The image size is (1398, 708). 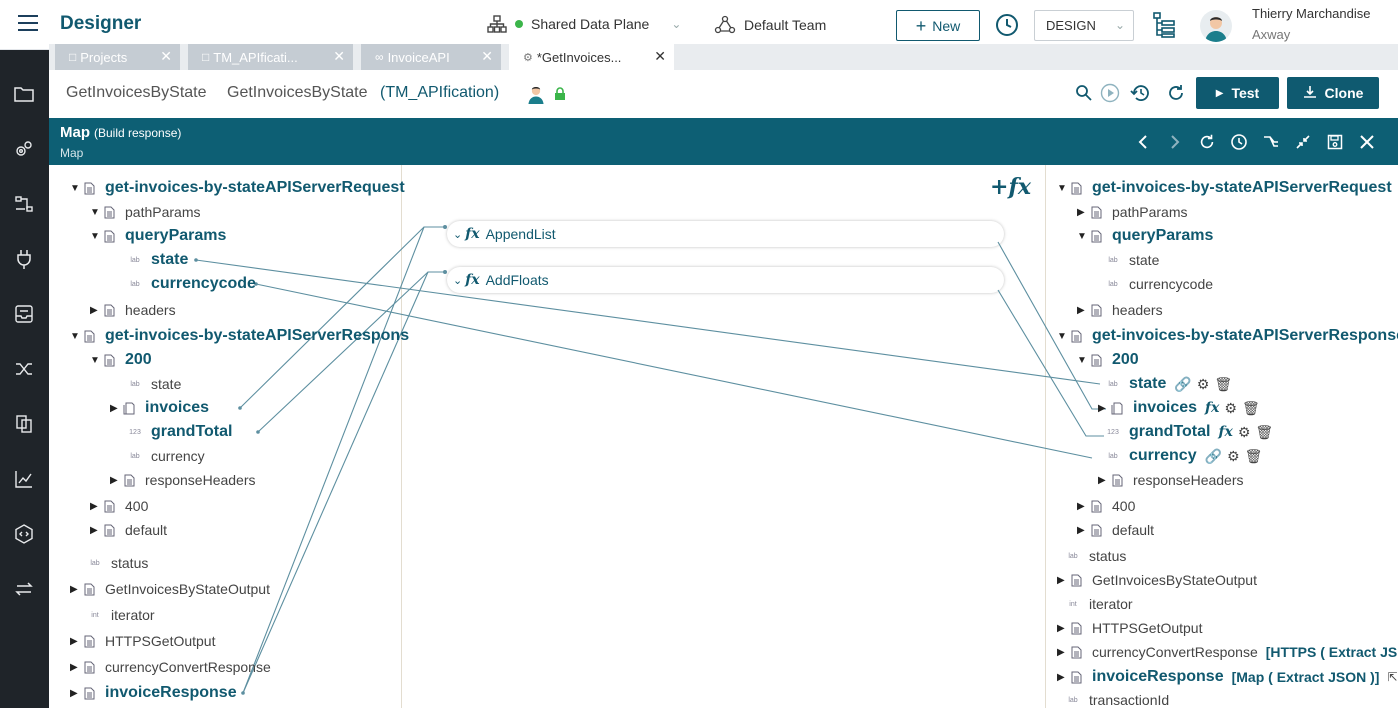 What do you see at coordinates (725, 280) in the screenshot?
I see `function-addfloats: ⌄ fx AddFloats` at bounding box center [725, 280].